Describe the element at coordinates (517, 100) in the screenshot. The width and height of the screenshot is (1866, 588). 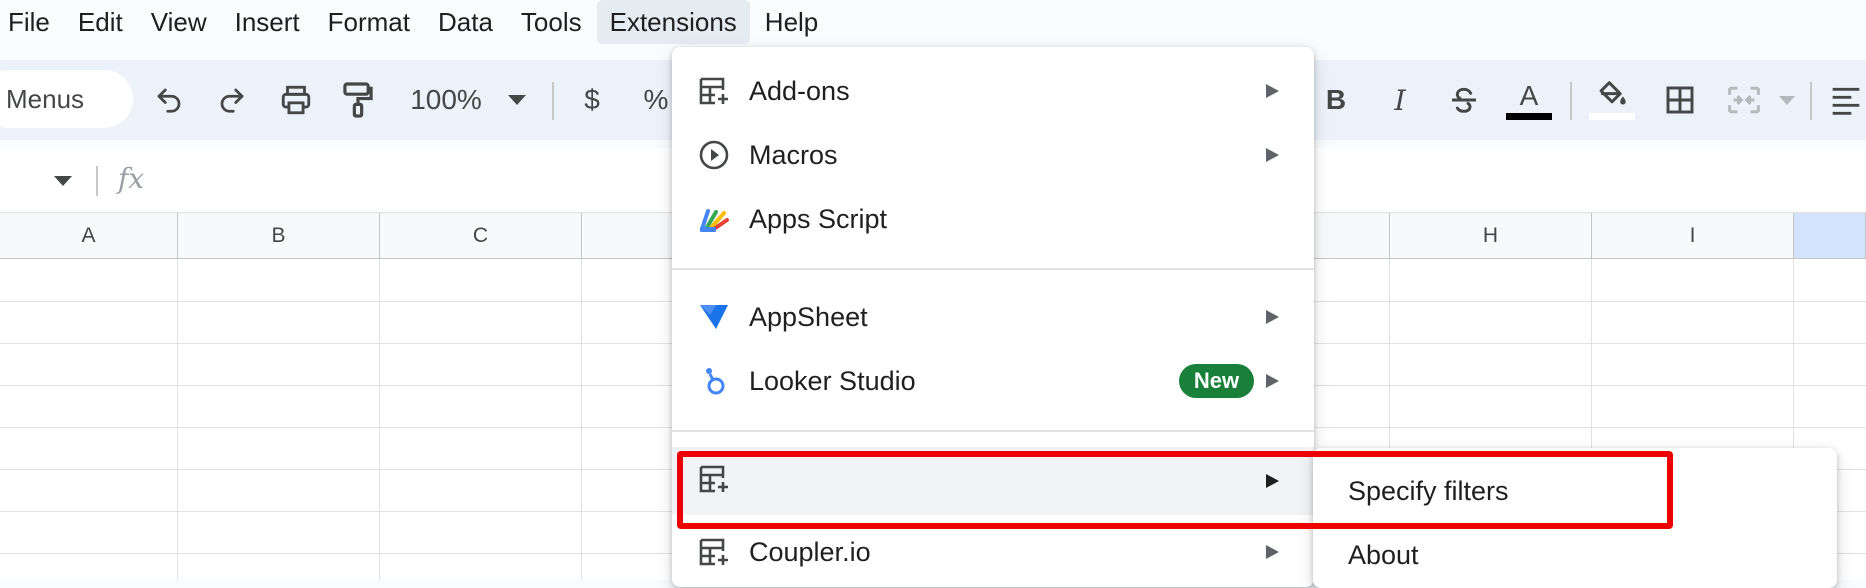
I see `zoom-dropdown-icon` at that location.